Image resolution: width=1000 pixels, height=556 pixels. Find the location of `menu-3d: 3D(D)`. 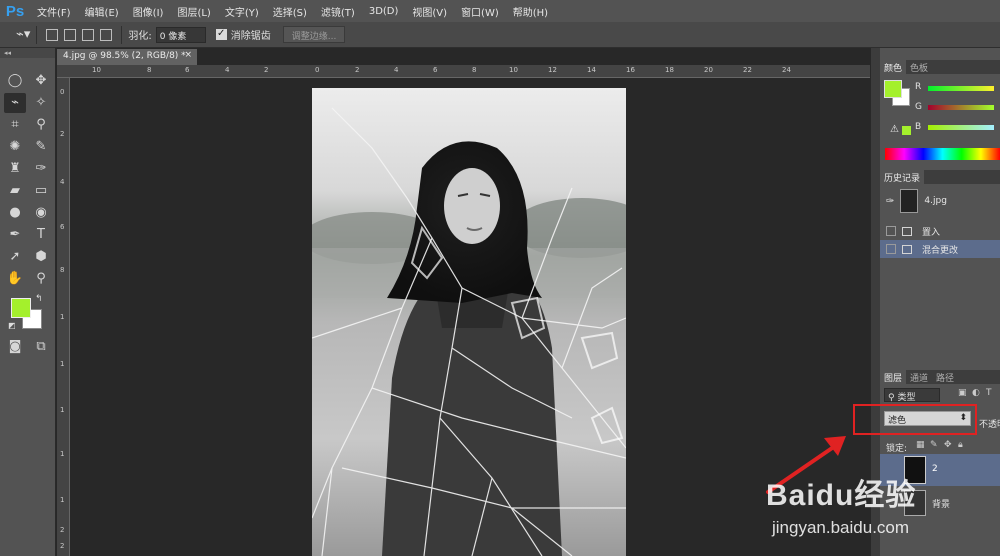

menu-3d: 3D(D) is located at coordinates (384, 11).